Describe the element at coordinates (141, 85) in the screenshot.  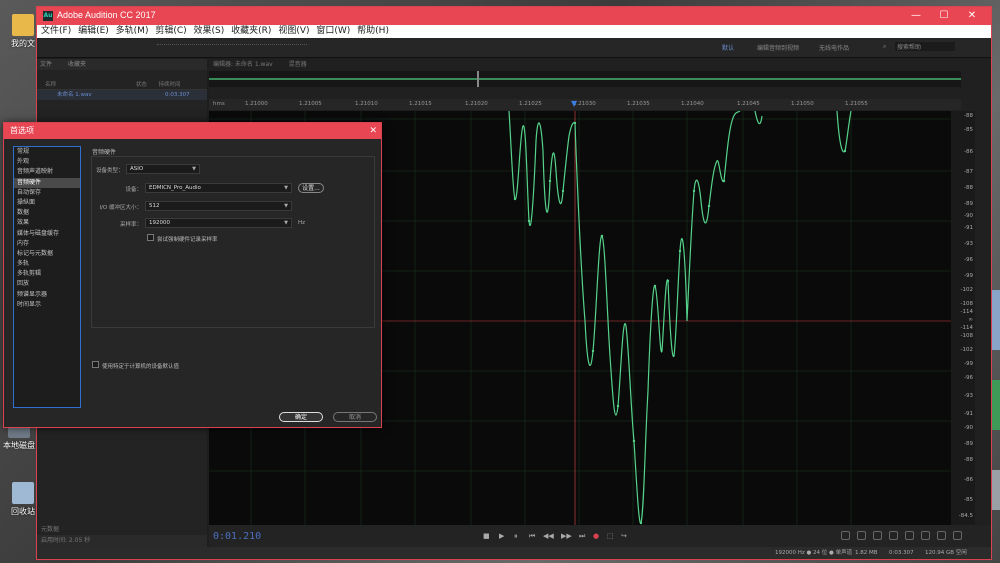
I see `column-status: 状态` at that location.